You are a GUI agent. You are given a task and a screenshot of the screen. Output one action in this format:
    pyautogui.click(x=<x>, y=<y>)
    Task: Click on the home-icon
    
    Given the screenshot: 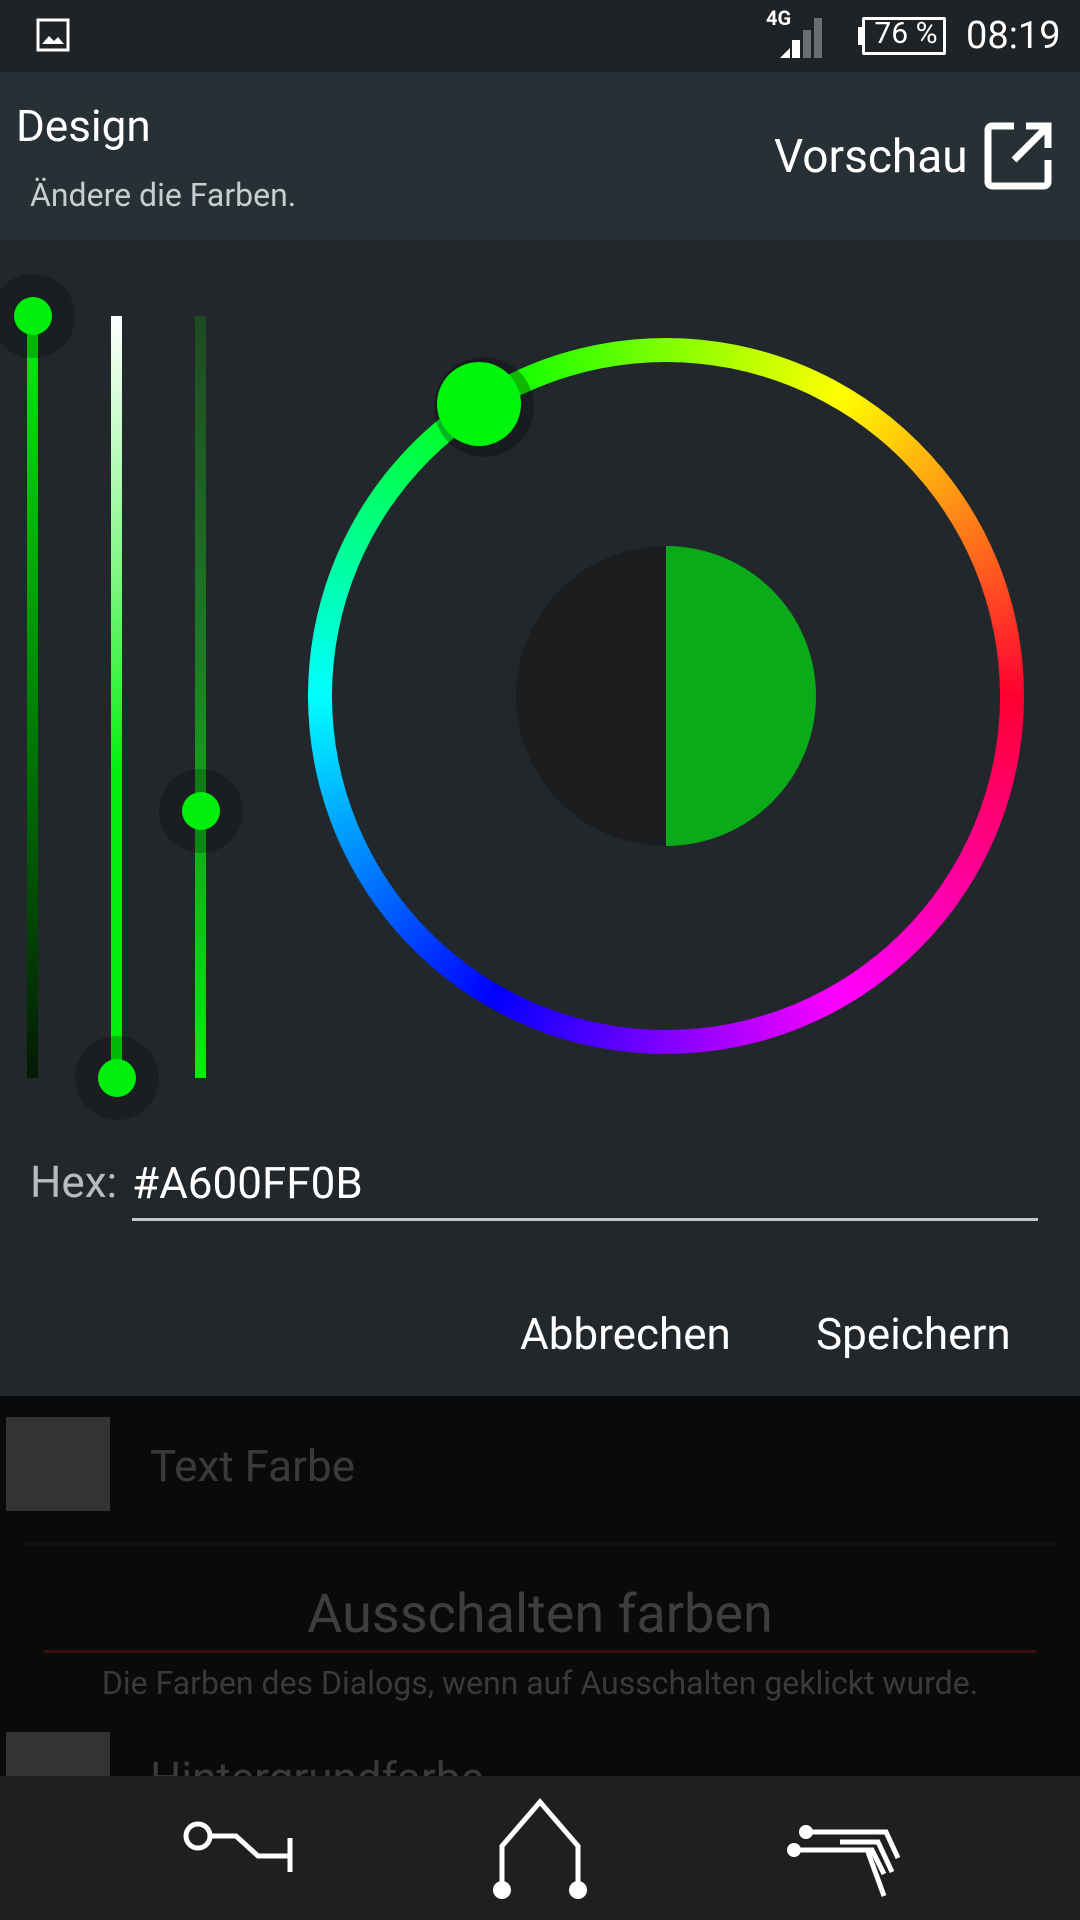 What is the action you would take?
    pyautogui.click(x=540, y=1848)
    